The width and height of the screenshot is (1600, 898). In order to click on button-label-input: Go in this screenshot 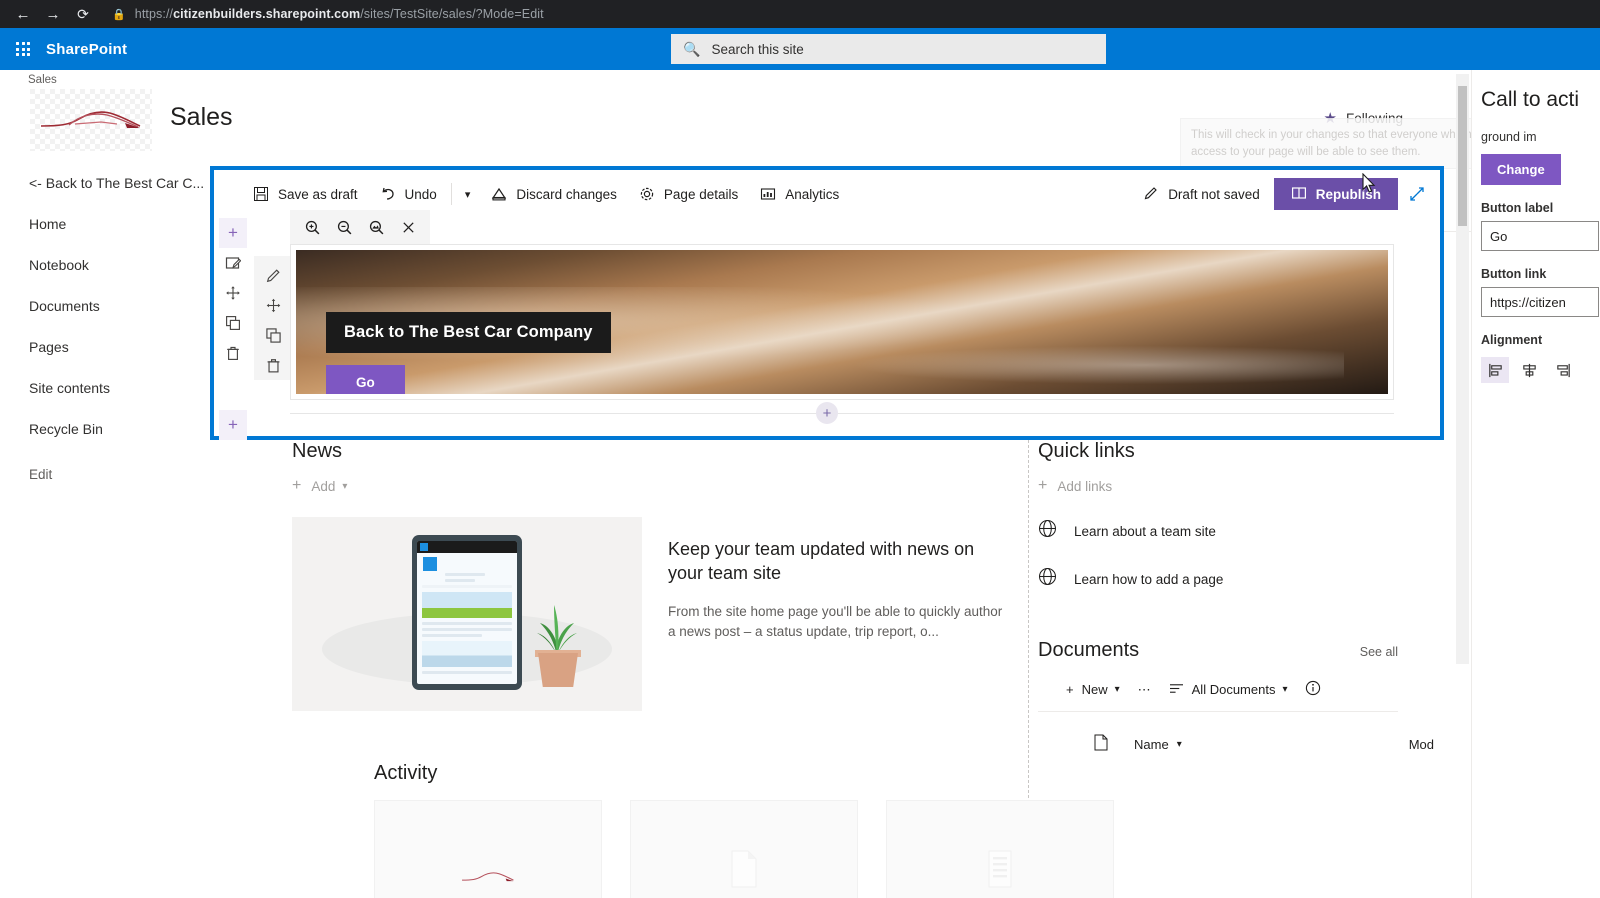, I will do `click(1540, 236)`.